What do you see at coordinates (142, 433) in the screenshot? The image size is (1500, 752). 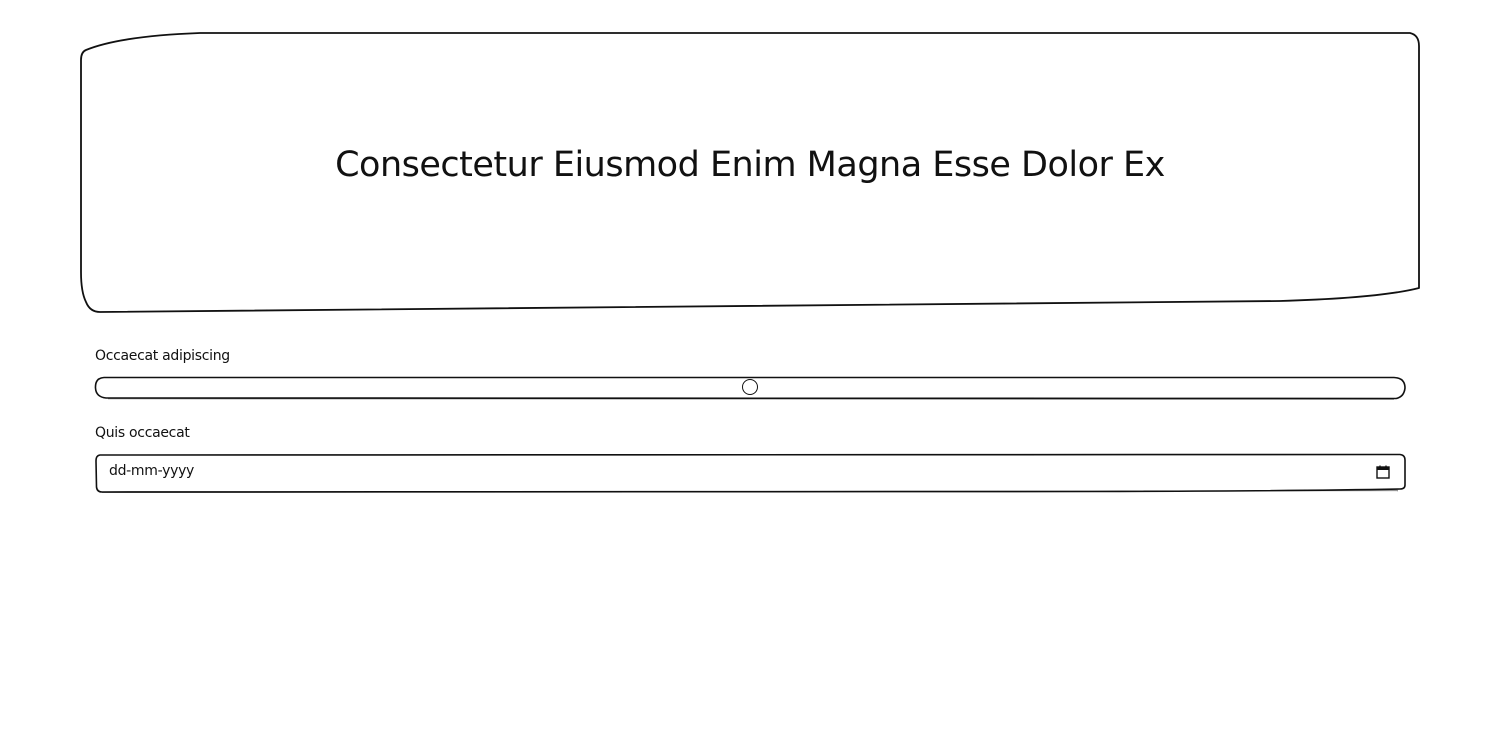 I see `date-label: Quis occaecat` at bounding box center [142, 433].